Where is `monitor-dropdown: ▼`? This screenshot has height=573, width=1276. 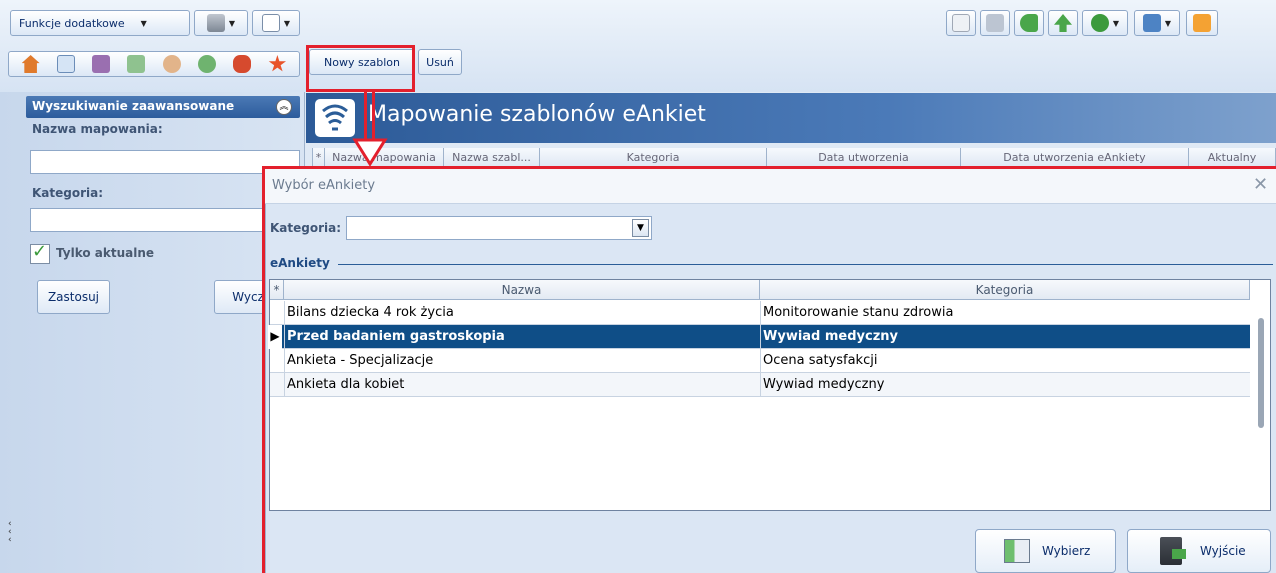 monitor-dropdown: ▼ is located at coordinates (1157, 23).